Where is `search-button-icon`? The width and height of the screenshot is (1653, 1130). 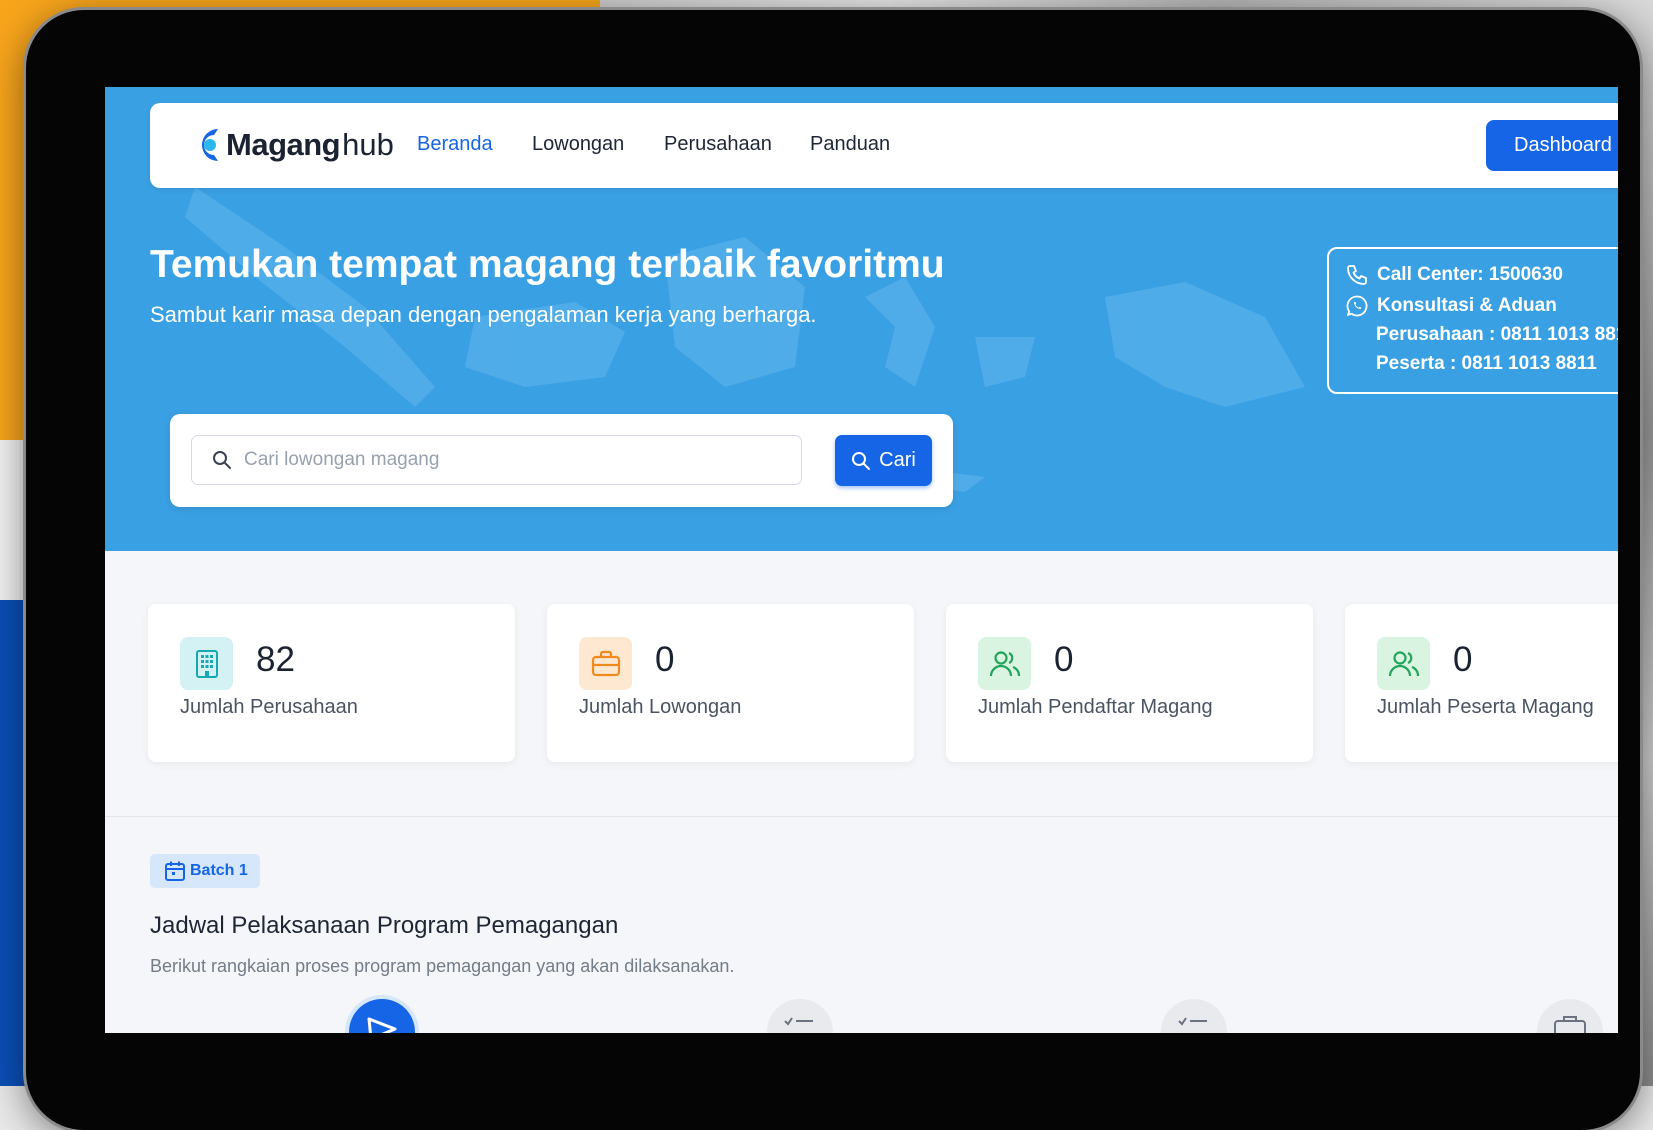 search-button-icon is located at coordinates (861, 460).